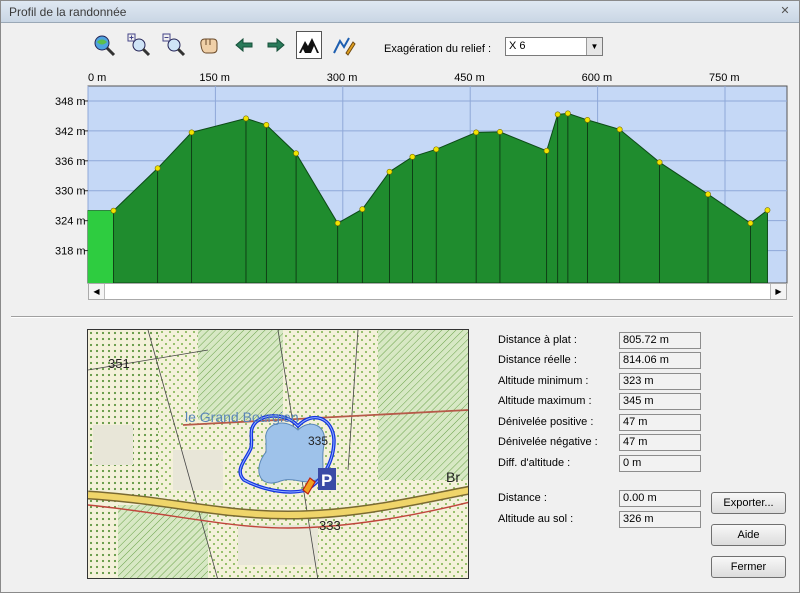 This screenshot has width=800, height=593. What do you see at coordinates (537, 360) in the screenshot?
I see `stat-label-distance-real: Distance réelle :` at bounding box center [537, 360].